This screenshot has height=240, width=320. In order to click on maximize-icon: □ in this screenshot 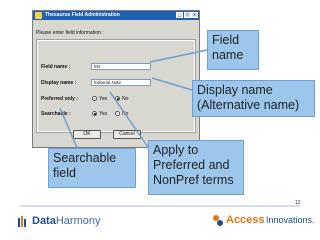, I will do `click(187, 15)`.